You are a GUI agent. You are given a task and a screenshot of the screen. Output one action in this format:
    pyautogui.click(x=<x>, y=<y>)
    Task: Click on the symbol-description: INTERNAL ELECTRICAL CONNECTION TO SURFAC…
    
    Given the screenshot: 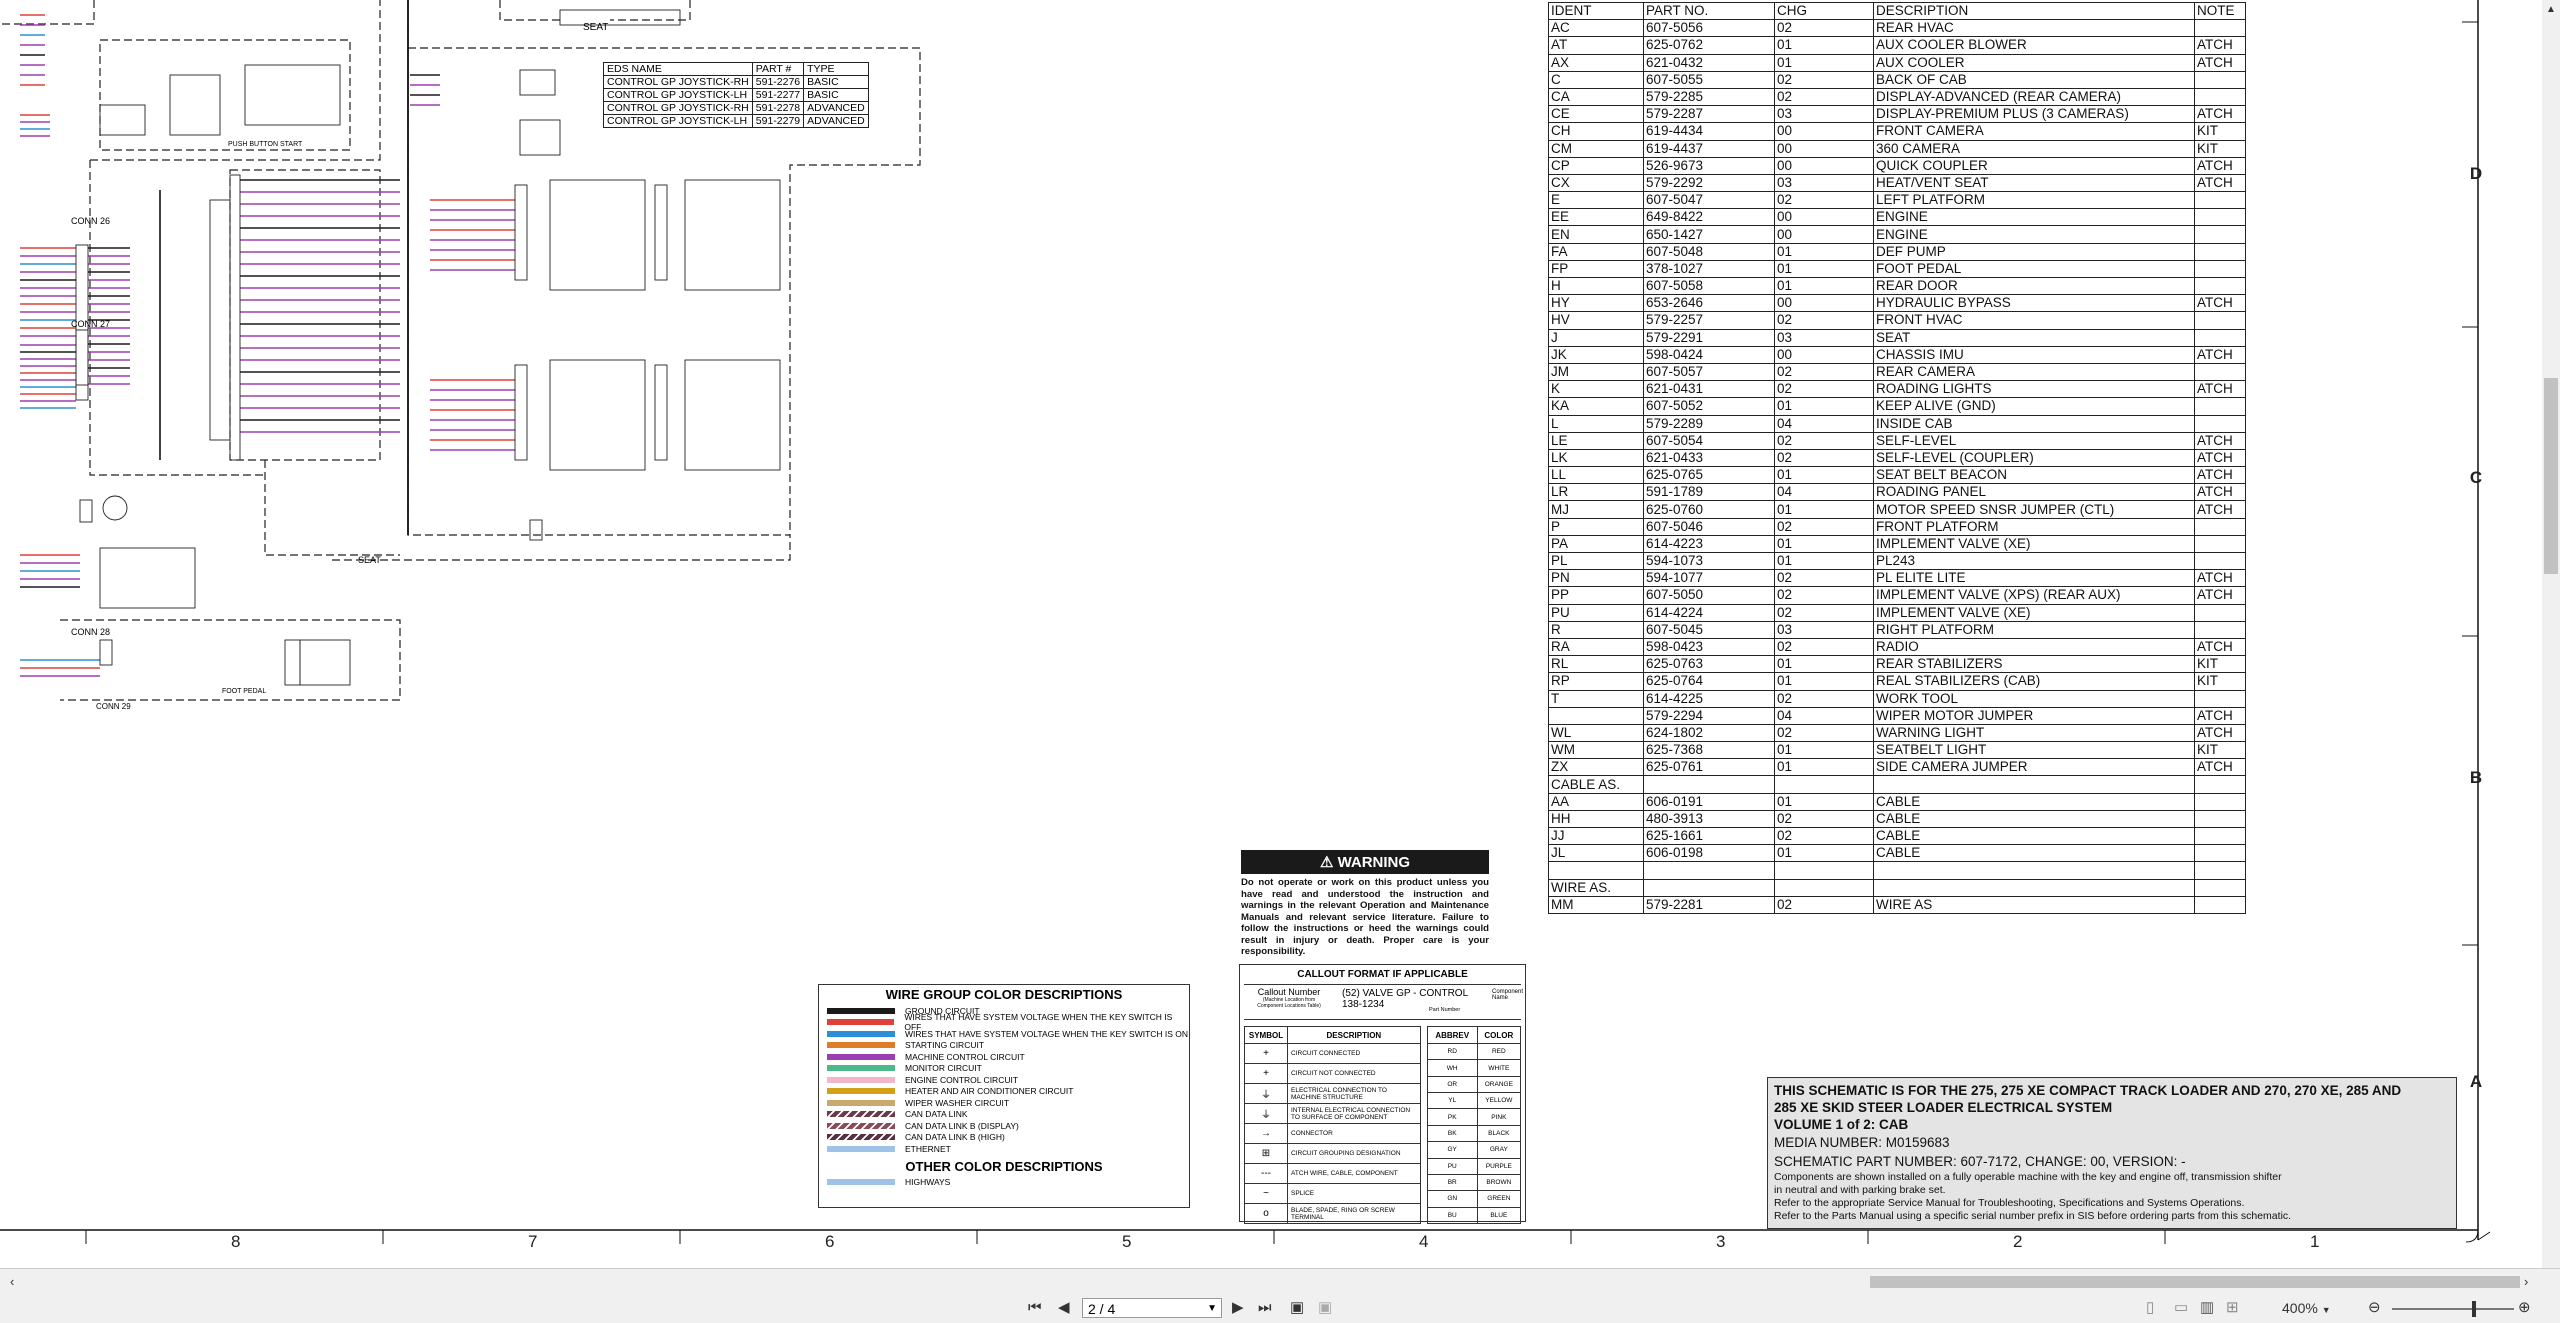 What is the action you would take?
    pyautogui.click(x=1354, y=1113)
    